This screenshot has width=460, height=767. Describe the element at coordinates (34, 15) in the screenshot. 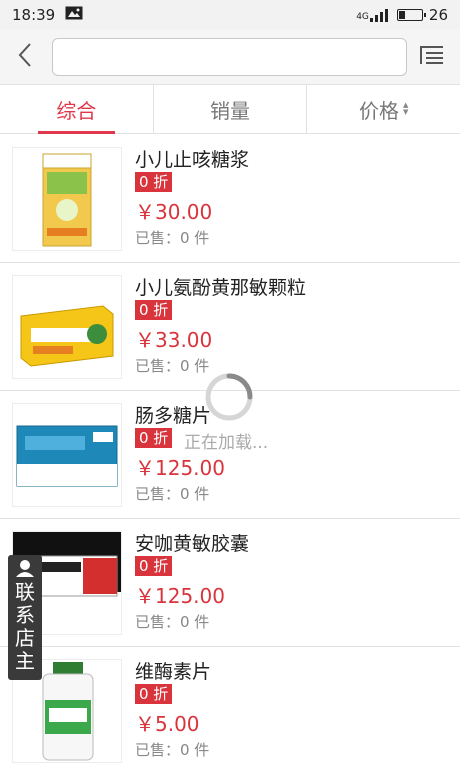

I see `status-time: 18:39` at that location.